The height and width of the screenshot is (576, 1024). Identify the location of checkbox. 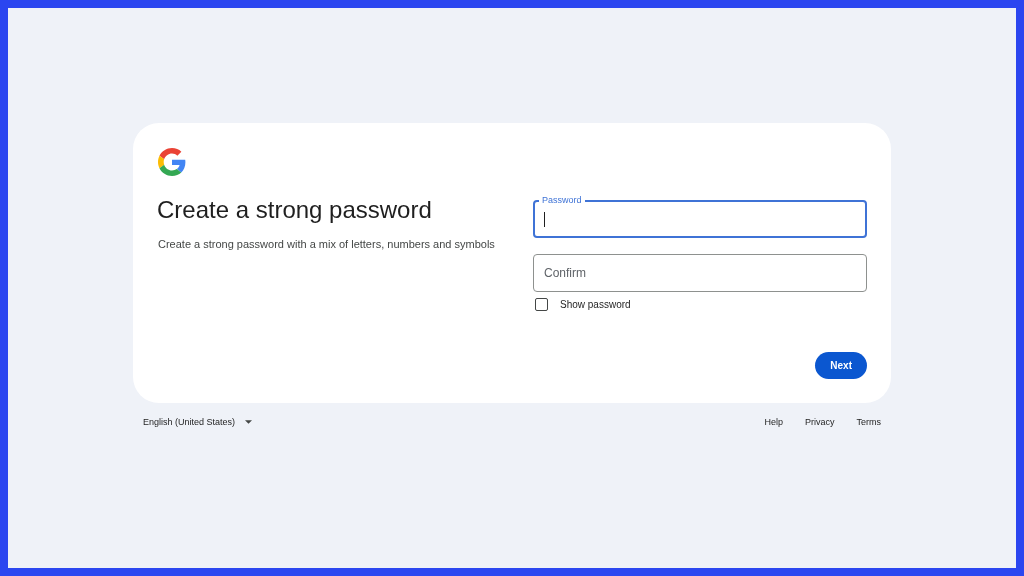
(541, 304).